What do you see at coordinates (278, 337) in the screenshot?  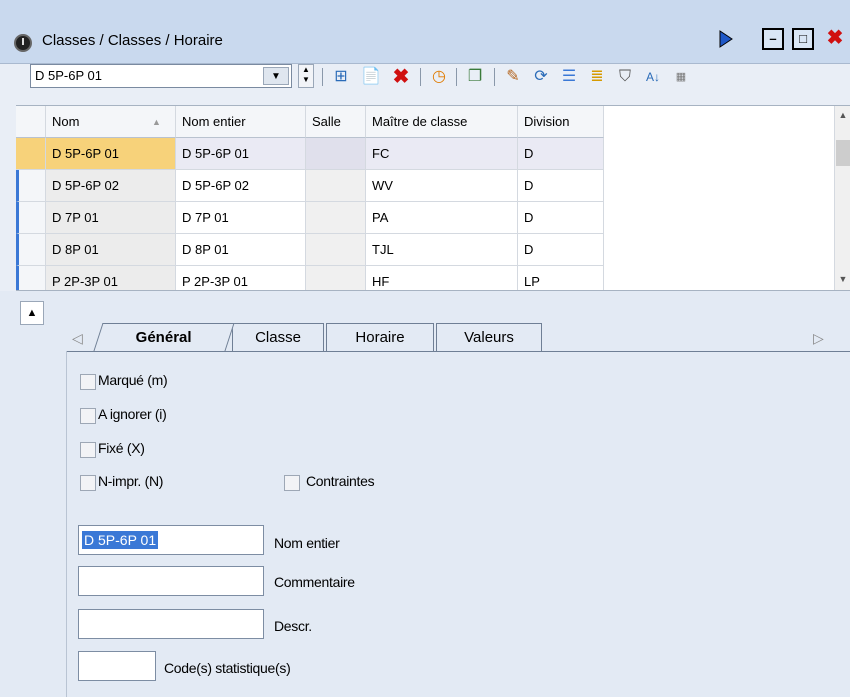 I see `tab-classe: Classe` at bounding box center [278, 337].